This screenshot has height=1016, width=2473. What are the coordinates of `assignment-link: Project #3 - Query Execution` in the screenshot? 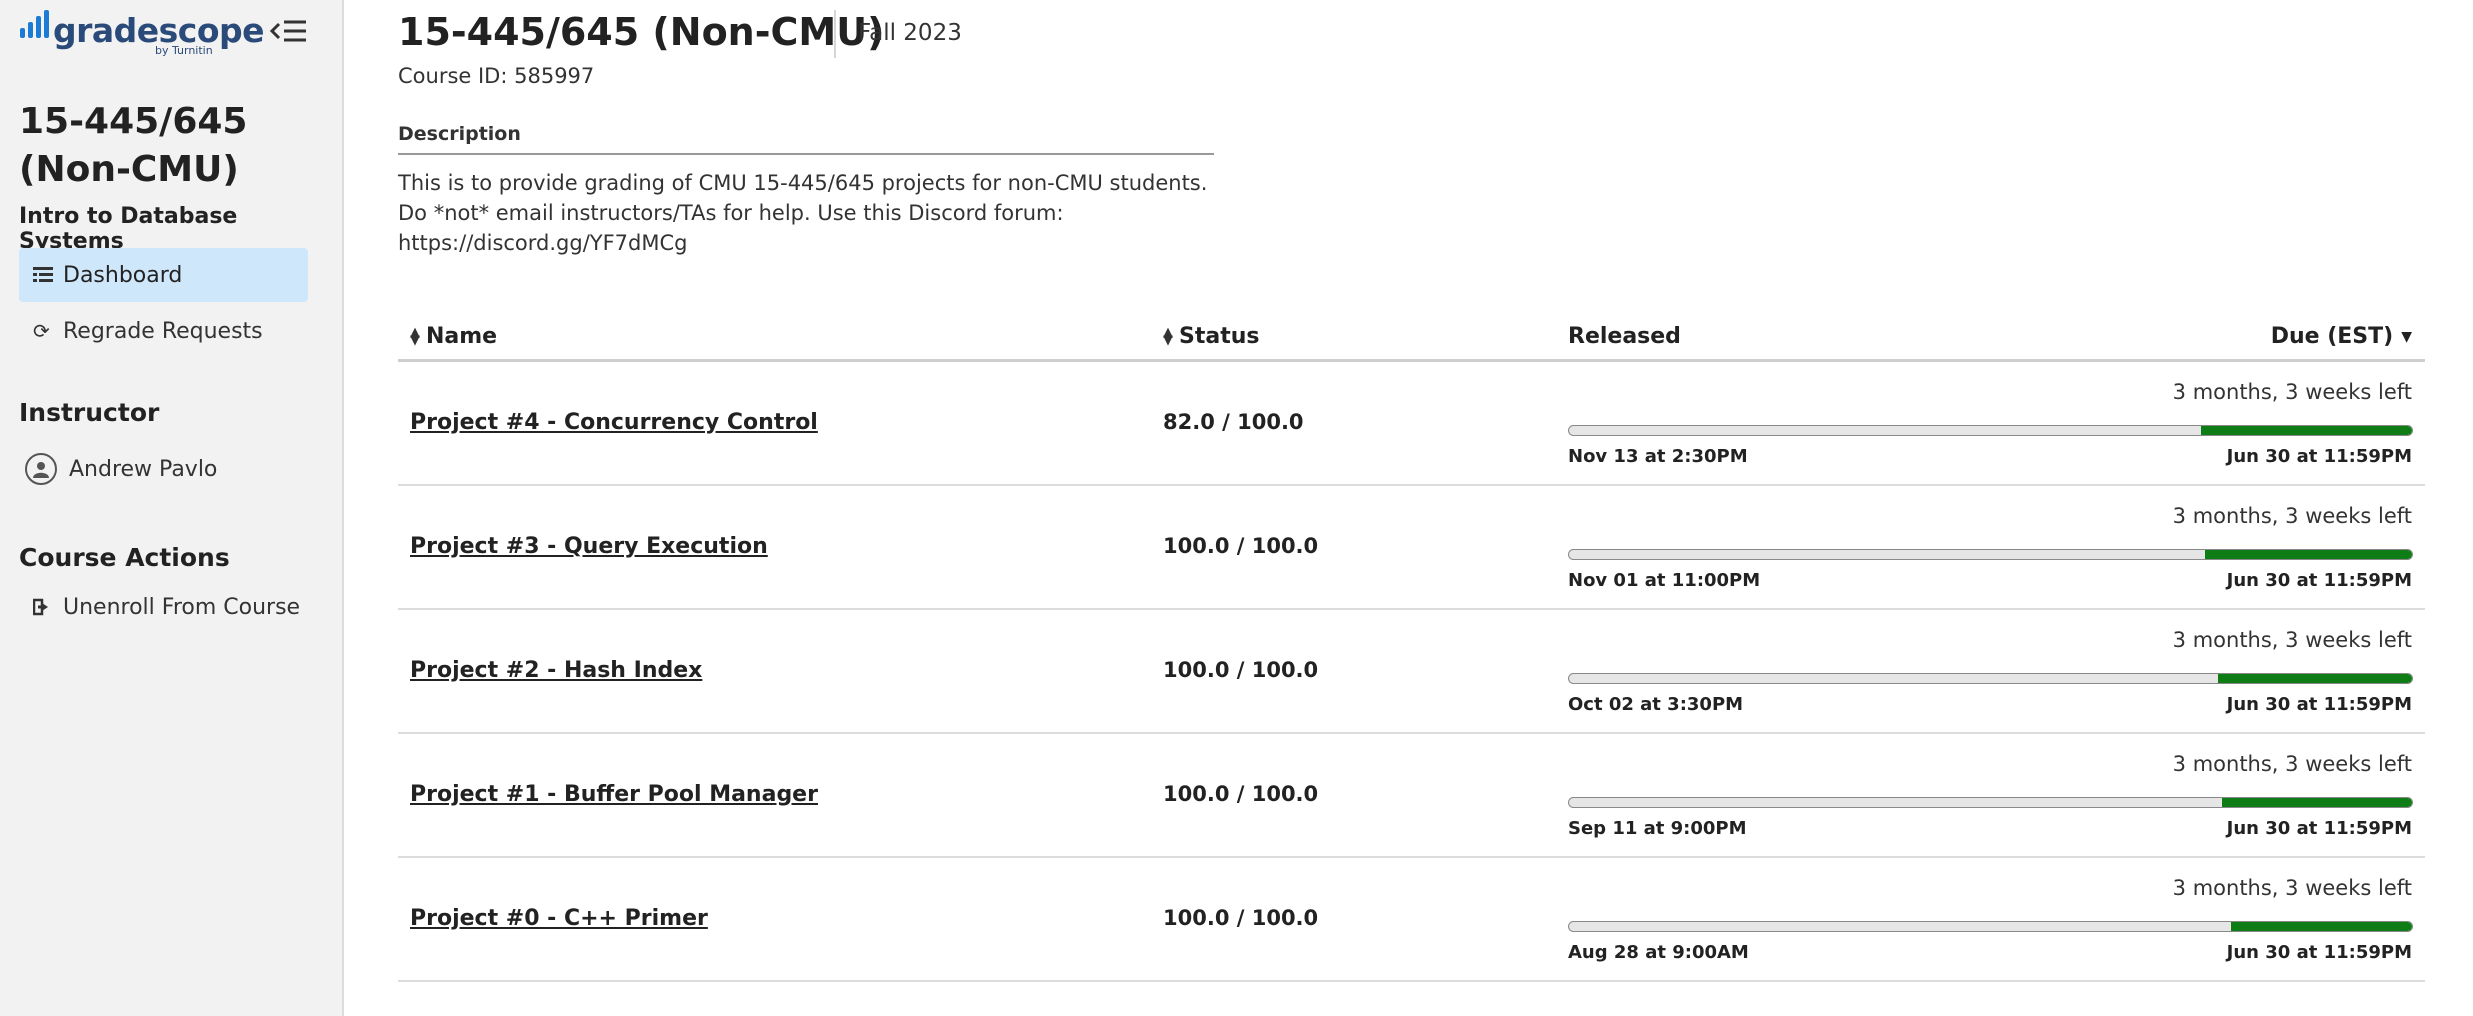 It's located at (589, 546).